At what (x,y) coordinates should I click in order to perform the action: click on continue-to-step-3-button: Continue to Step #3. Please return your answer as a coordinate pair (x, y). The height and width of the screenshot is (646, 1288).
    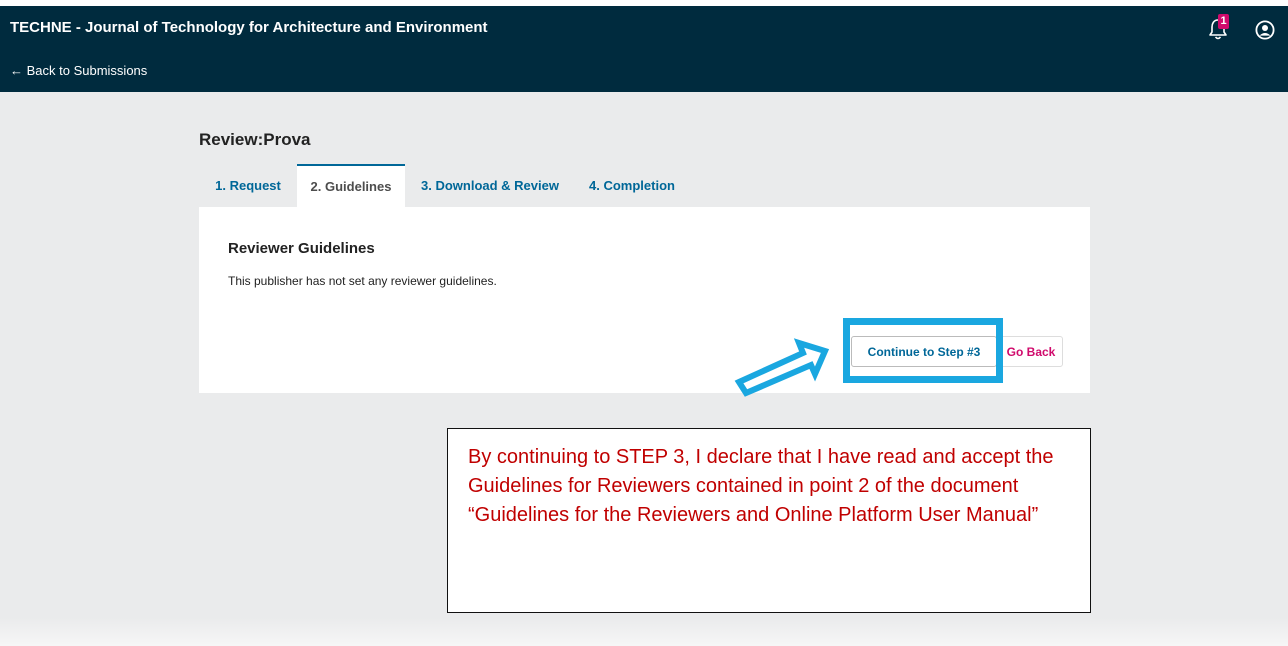
    Looking at the image, I should click on (924, 351).